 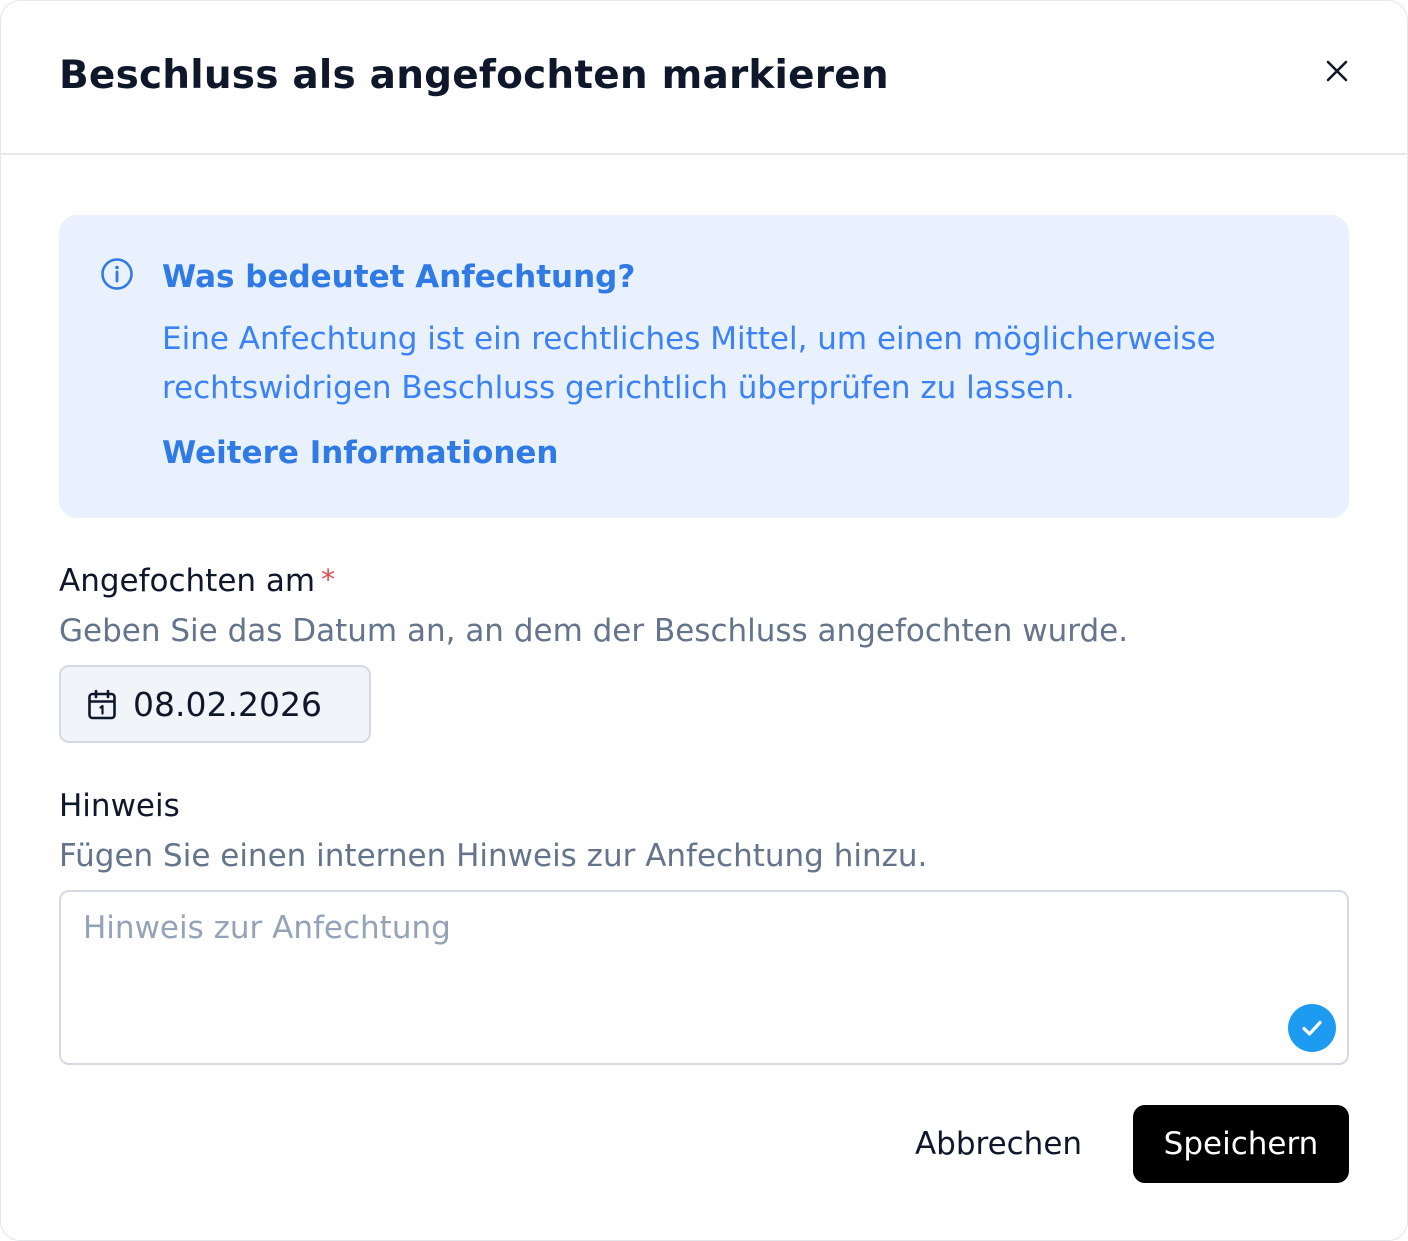 I want to click on dialog-header: Beschluss als angefochten markieren, so click(x=704, y=78).